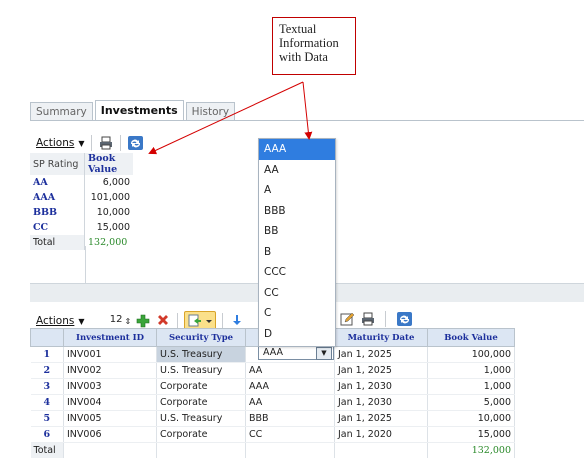 This screenshot has height=475, width=584. Describe the element at coordinates (226, 118) in the screenshot. I see `arrow-to-summary` at that location.